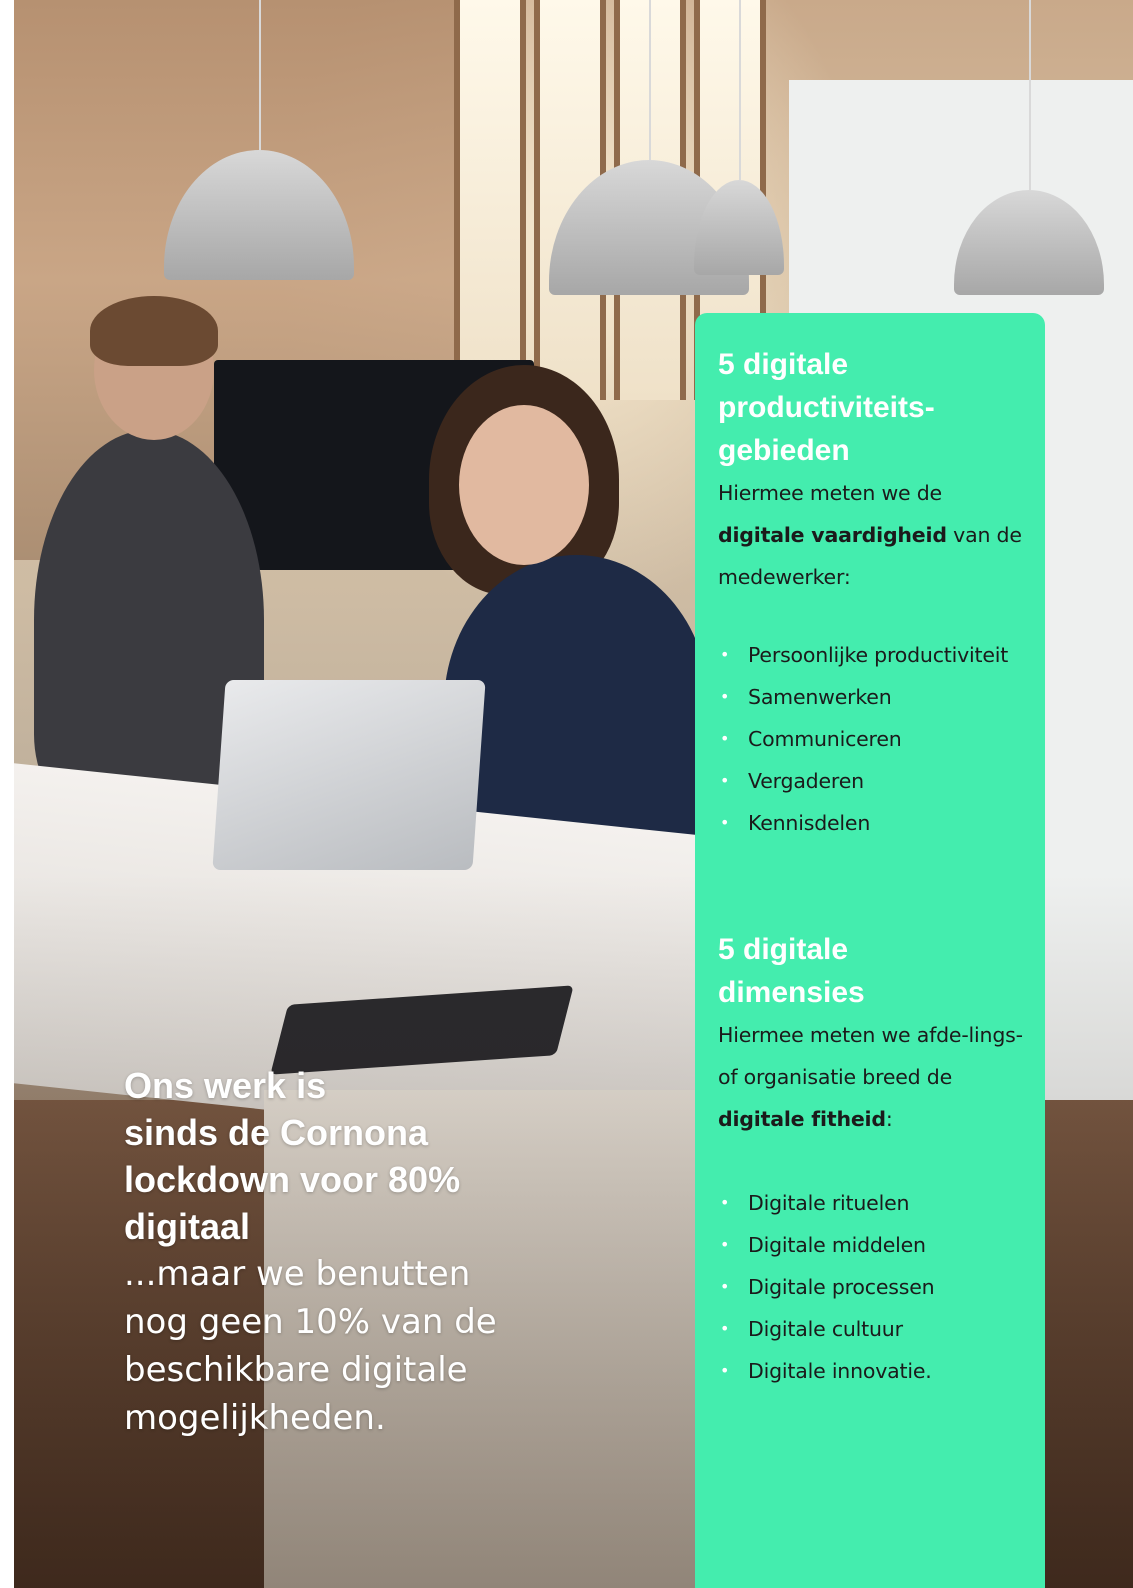 This screenshot has height=1588, width=1133. What do you see at coordinates (802, 1119) in the screenshot?
I see `intro-bold-text: digitale fitheid` at bounding box center [802, 1119].